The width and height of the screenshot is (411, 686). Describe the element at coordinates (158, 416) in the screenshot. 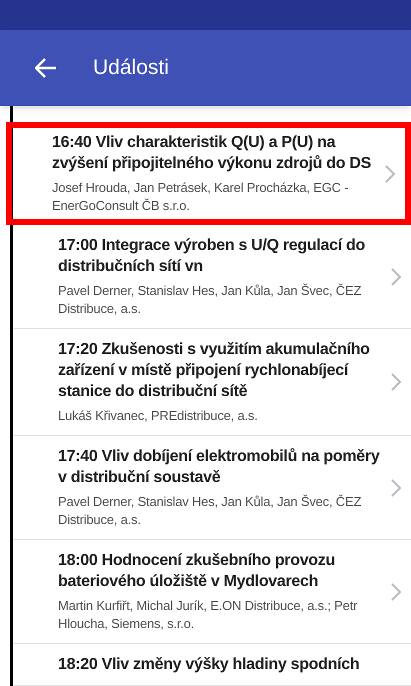

I see `event-authors: Lukáš Křivanec, PREdistribuce, a.s.` at that location.